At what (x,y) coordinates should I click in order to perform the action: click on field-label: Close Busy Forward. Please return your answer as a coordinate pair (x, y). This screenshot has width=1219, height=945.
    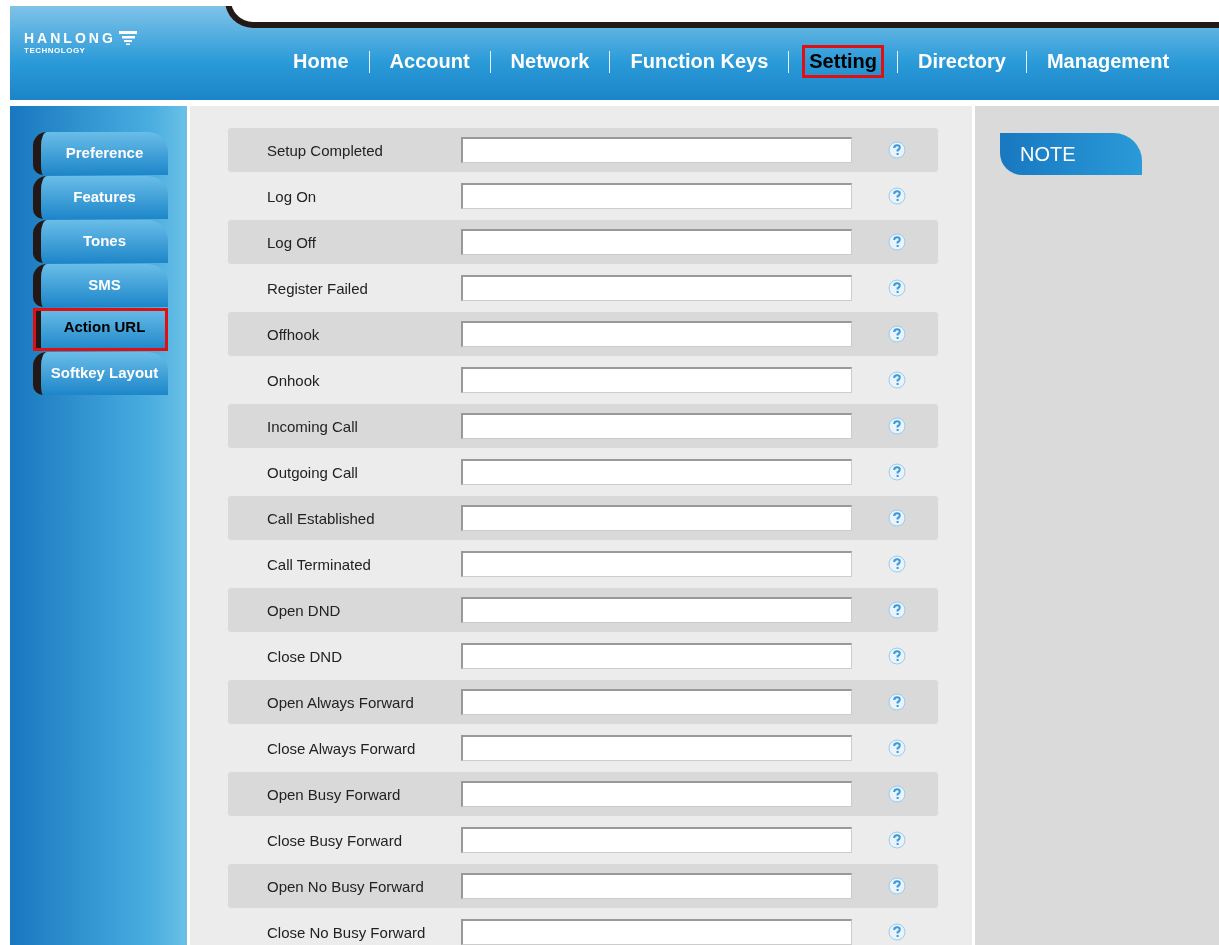
    Looking at the image, I should click on (335, 840).